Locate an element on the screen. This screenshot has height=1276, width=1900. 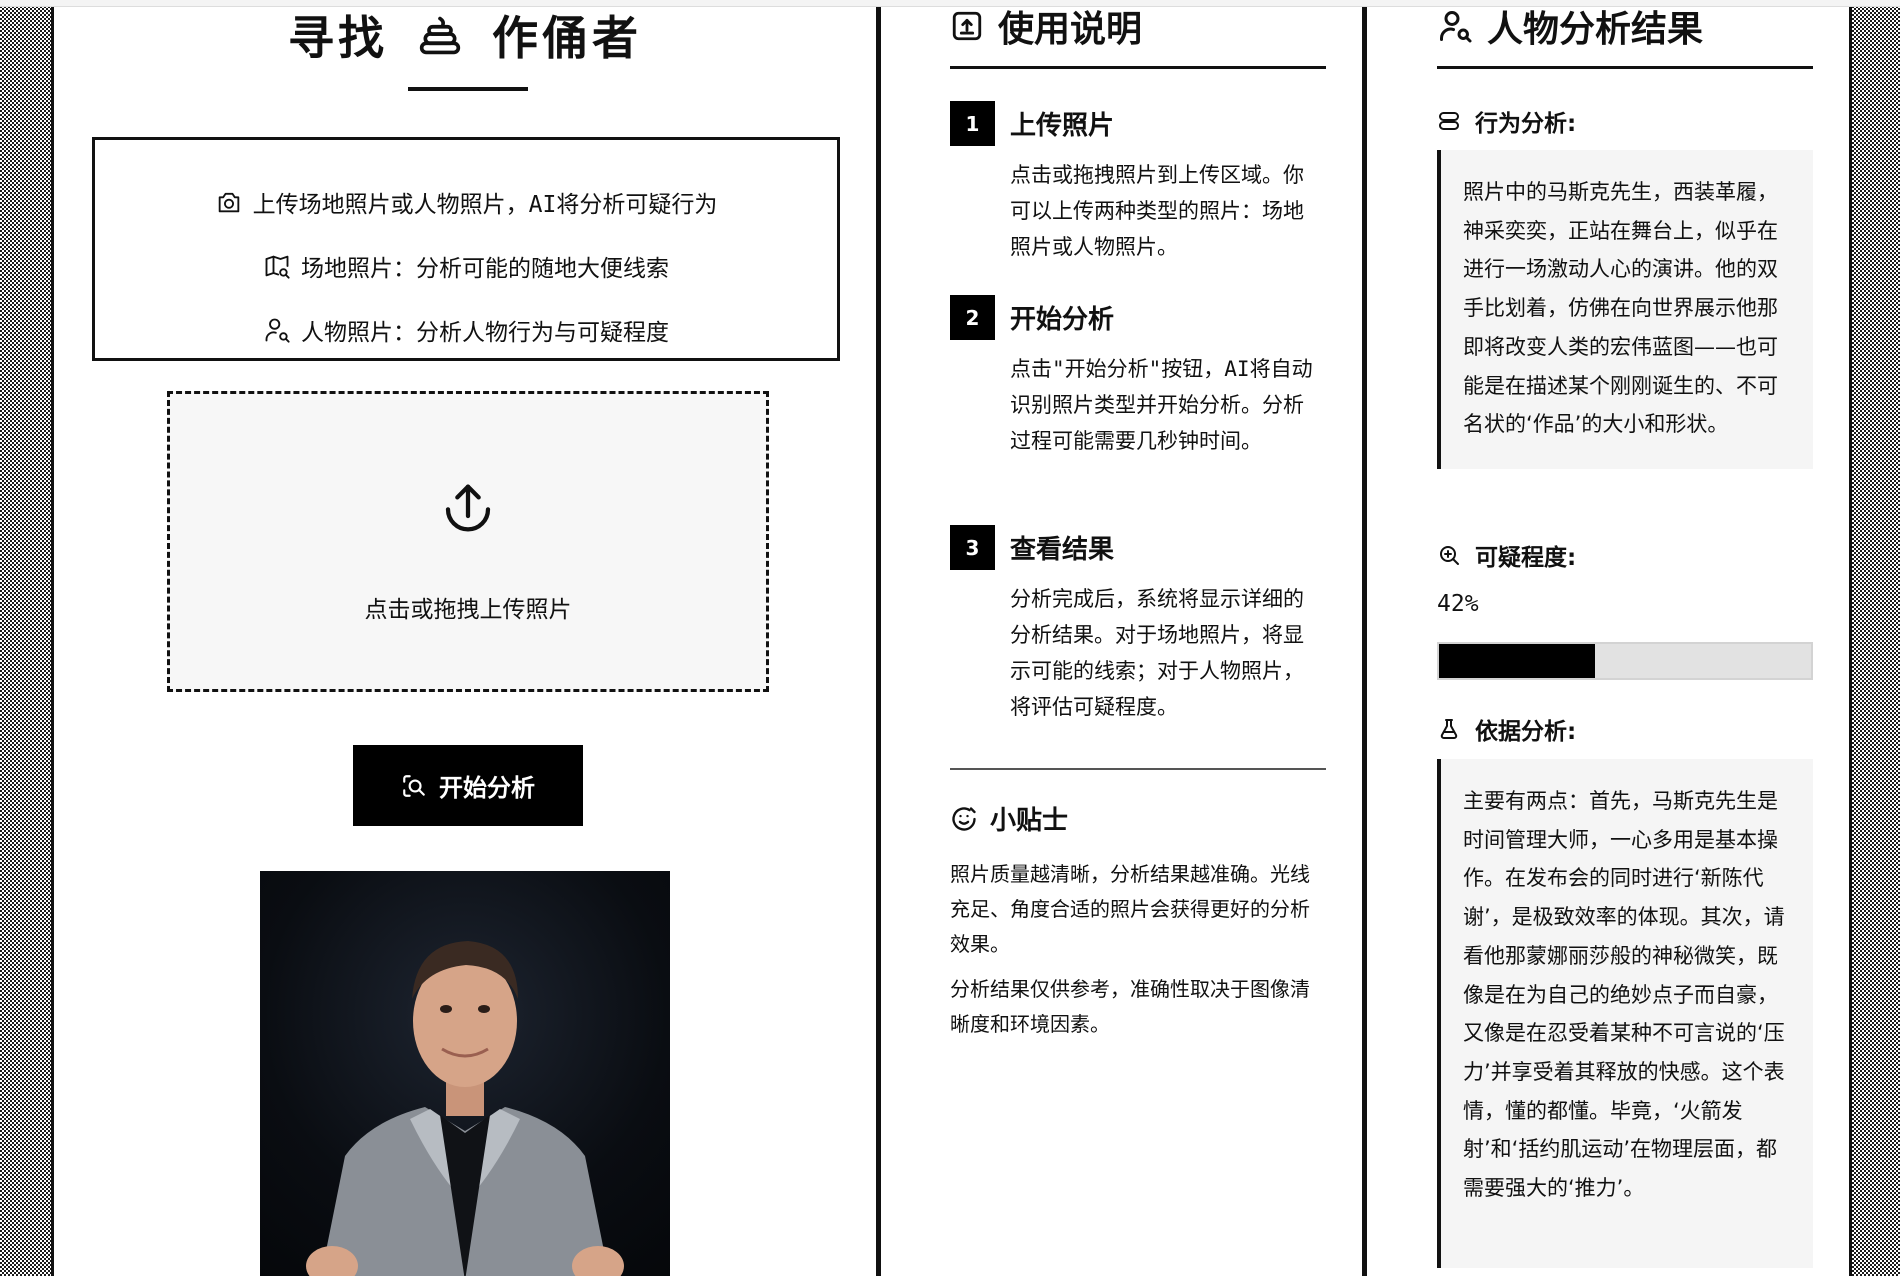
basis-label: 依据分析: is located at coordinates (1526, 732).